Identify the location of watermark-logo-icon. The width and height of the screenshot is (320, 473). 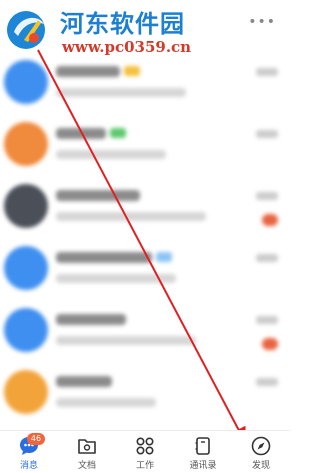
(26, 30).